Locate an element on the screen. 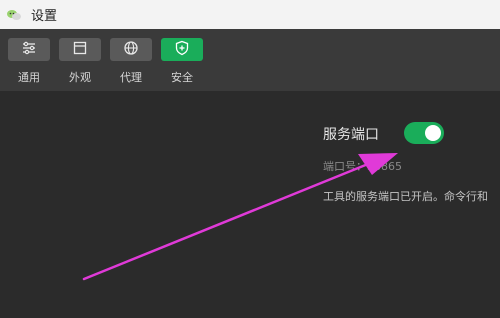 Image resolution: width=500 pixels, height=318 pixels. tab-proxy-button is located at coordinates (131, 49).